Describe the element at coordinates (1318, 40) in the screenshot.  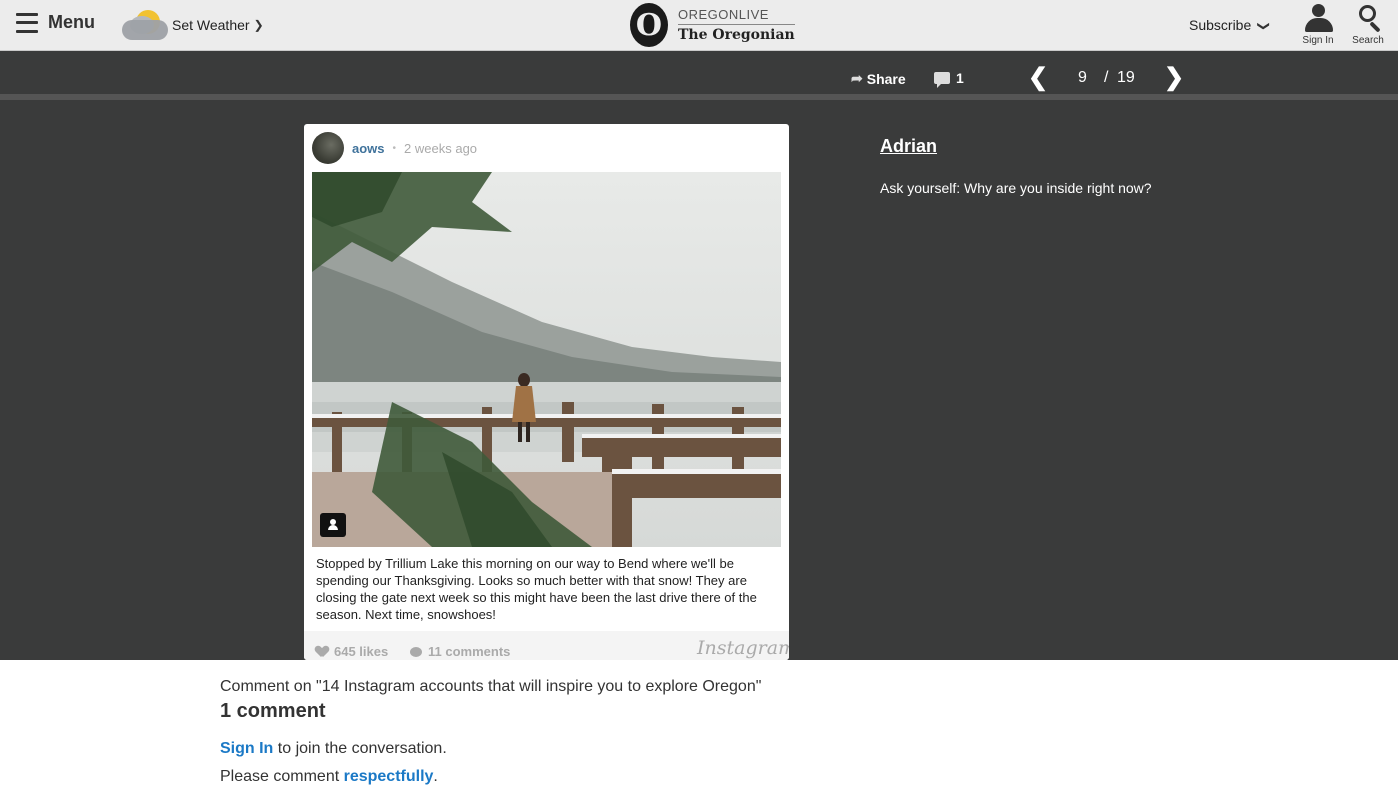
I see `signin-label: Sign In` at that location.